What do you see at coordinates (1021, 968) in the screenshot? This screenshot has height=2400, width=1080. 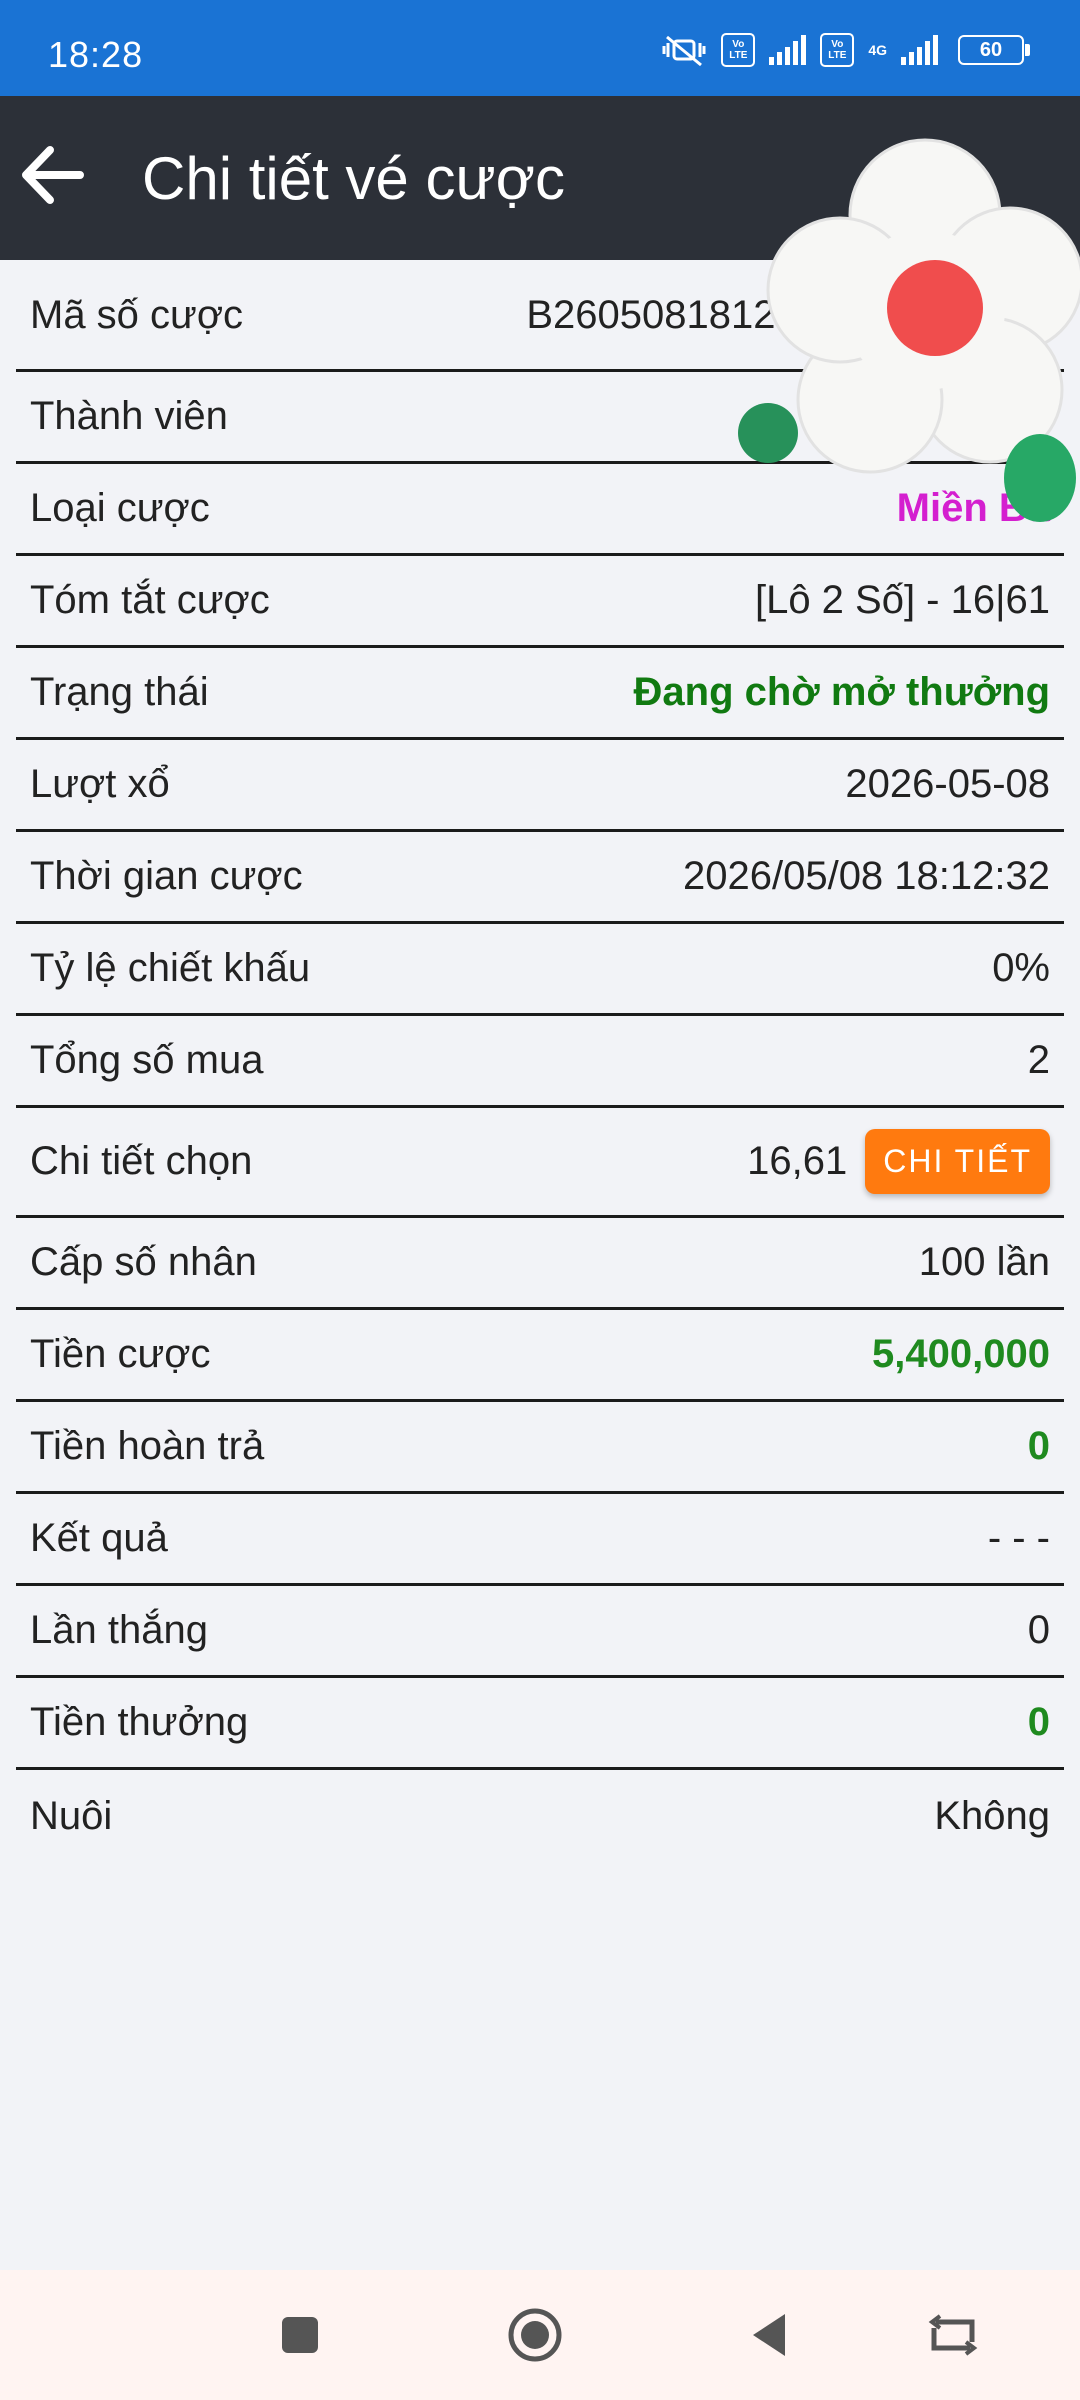 I see `discount-rate-value: 0%` at bounding box center [1021, 968].